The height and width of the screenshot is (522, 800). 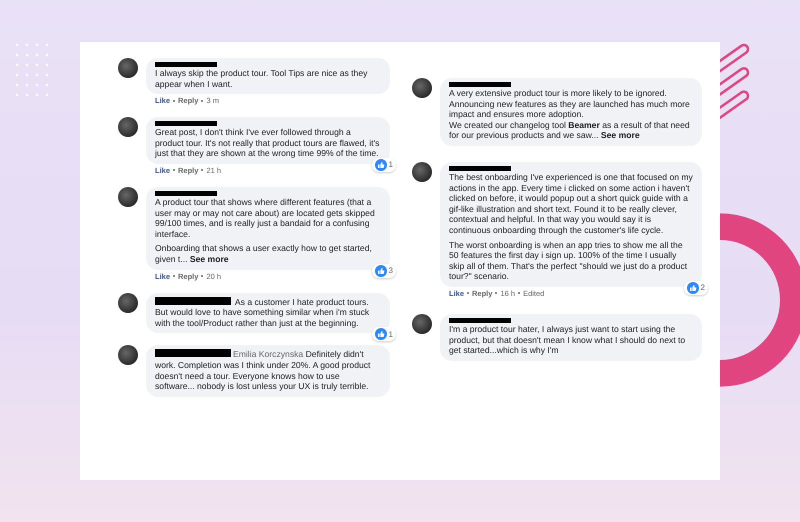 I want to click on comment-text: The worst onboarding is when an app tries to show me all the 50 features the first day i sign up. 100% of the time I usually skip all of them. That's the perfect "should we just do a product tour?" scenario., so click(x=568, y=261).